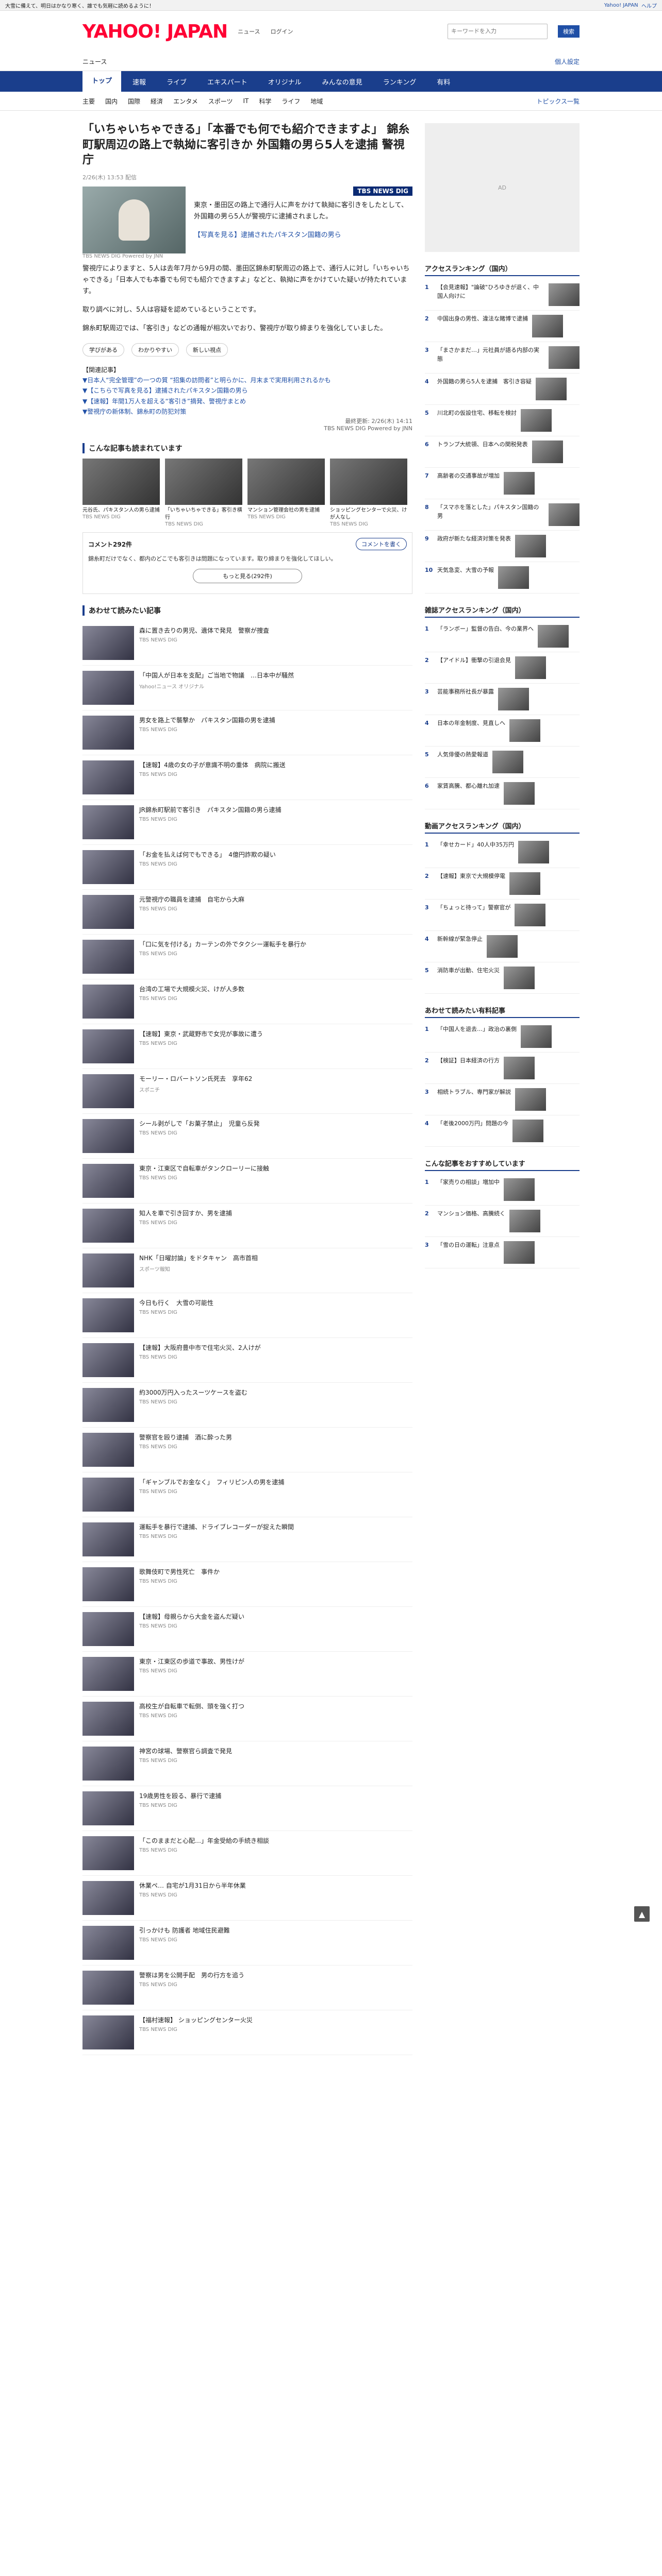 The image size is (662, 2576). Describe the element at coordinates (502, 295) in the screenshot. I see `ranking-item: 1 【会見速報】"論破"ひろゆきが退く、中国人向けに` at that location.